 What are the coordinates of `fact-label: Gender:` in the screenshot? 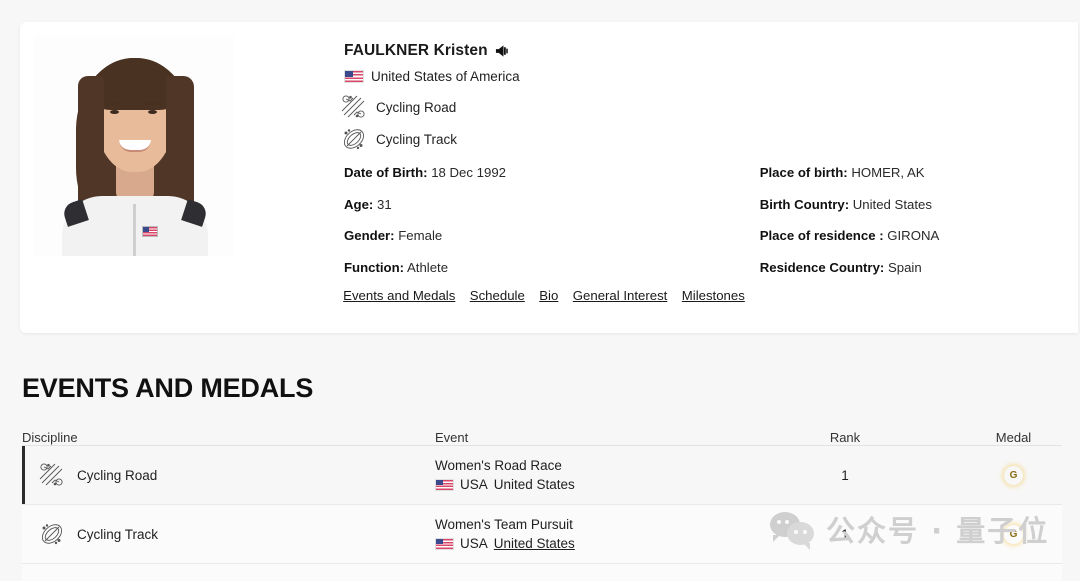 It's located at (369, 236).